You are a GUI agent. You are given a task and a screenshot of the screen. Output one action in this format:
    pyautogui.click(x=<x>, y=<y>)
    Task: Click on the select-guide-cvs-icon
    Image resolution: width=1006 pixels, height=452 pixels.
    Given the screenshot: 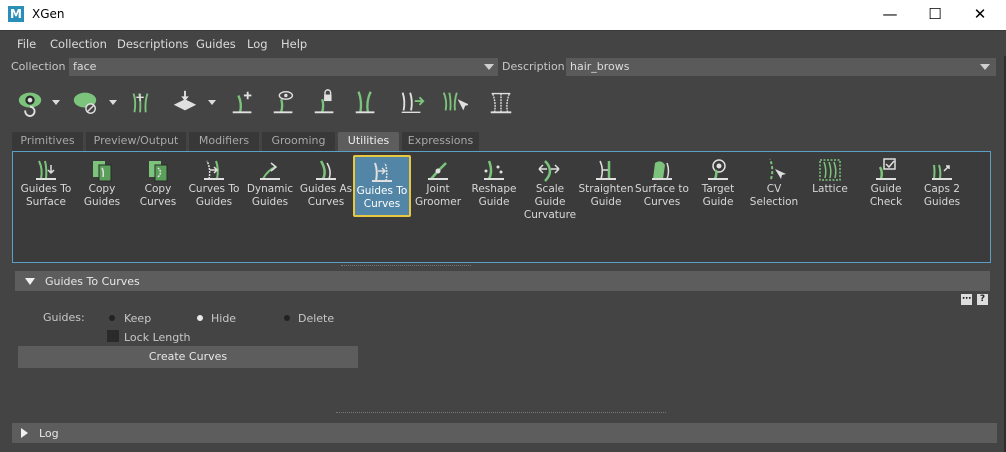 What is the action you would take?
    pyautogui.click(x=366, y=102)
    